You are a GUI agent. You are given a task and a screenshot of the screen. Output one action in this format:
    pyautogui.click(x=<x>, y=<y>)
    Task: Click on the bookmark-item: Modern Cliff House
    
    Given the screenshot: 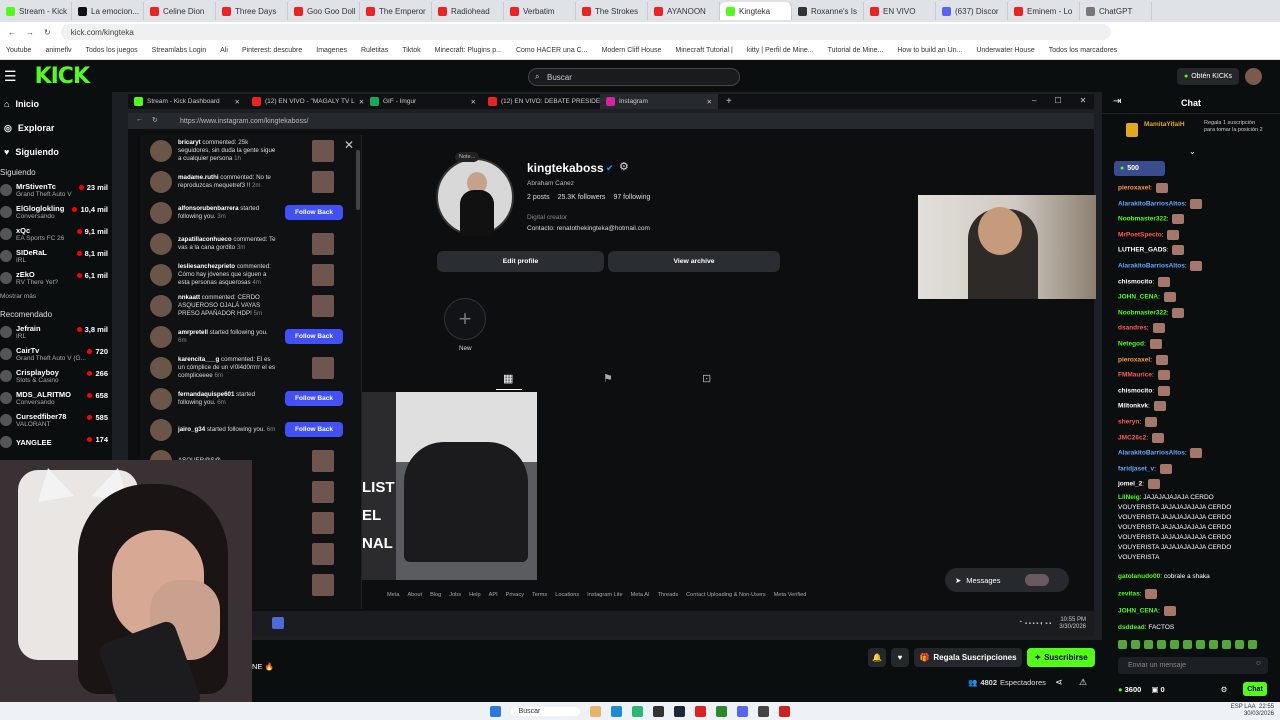 What is the action you would take?
    pyautogui.click(x=632, y=50)
    